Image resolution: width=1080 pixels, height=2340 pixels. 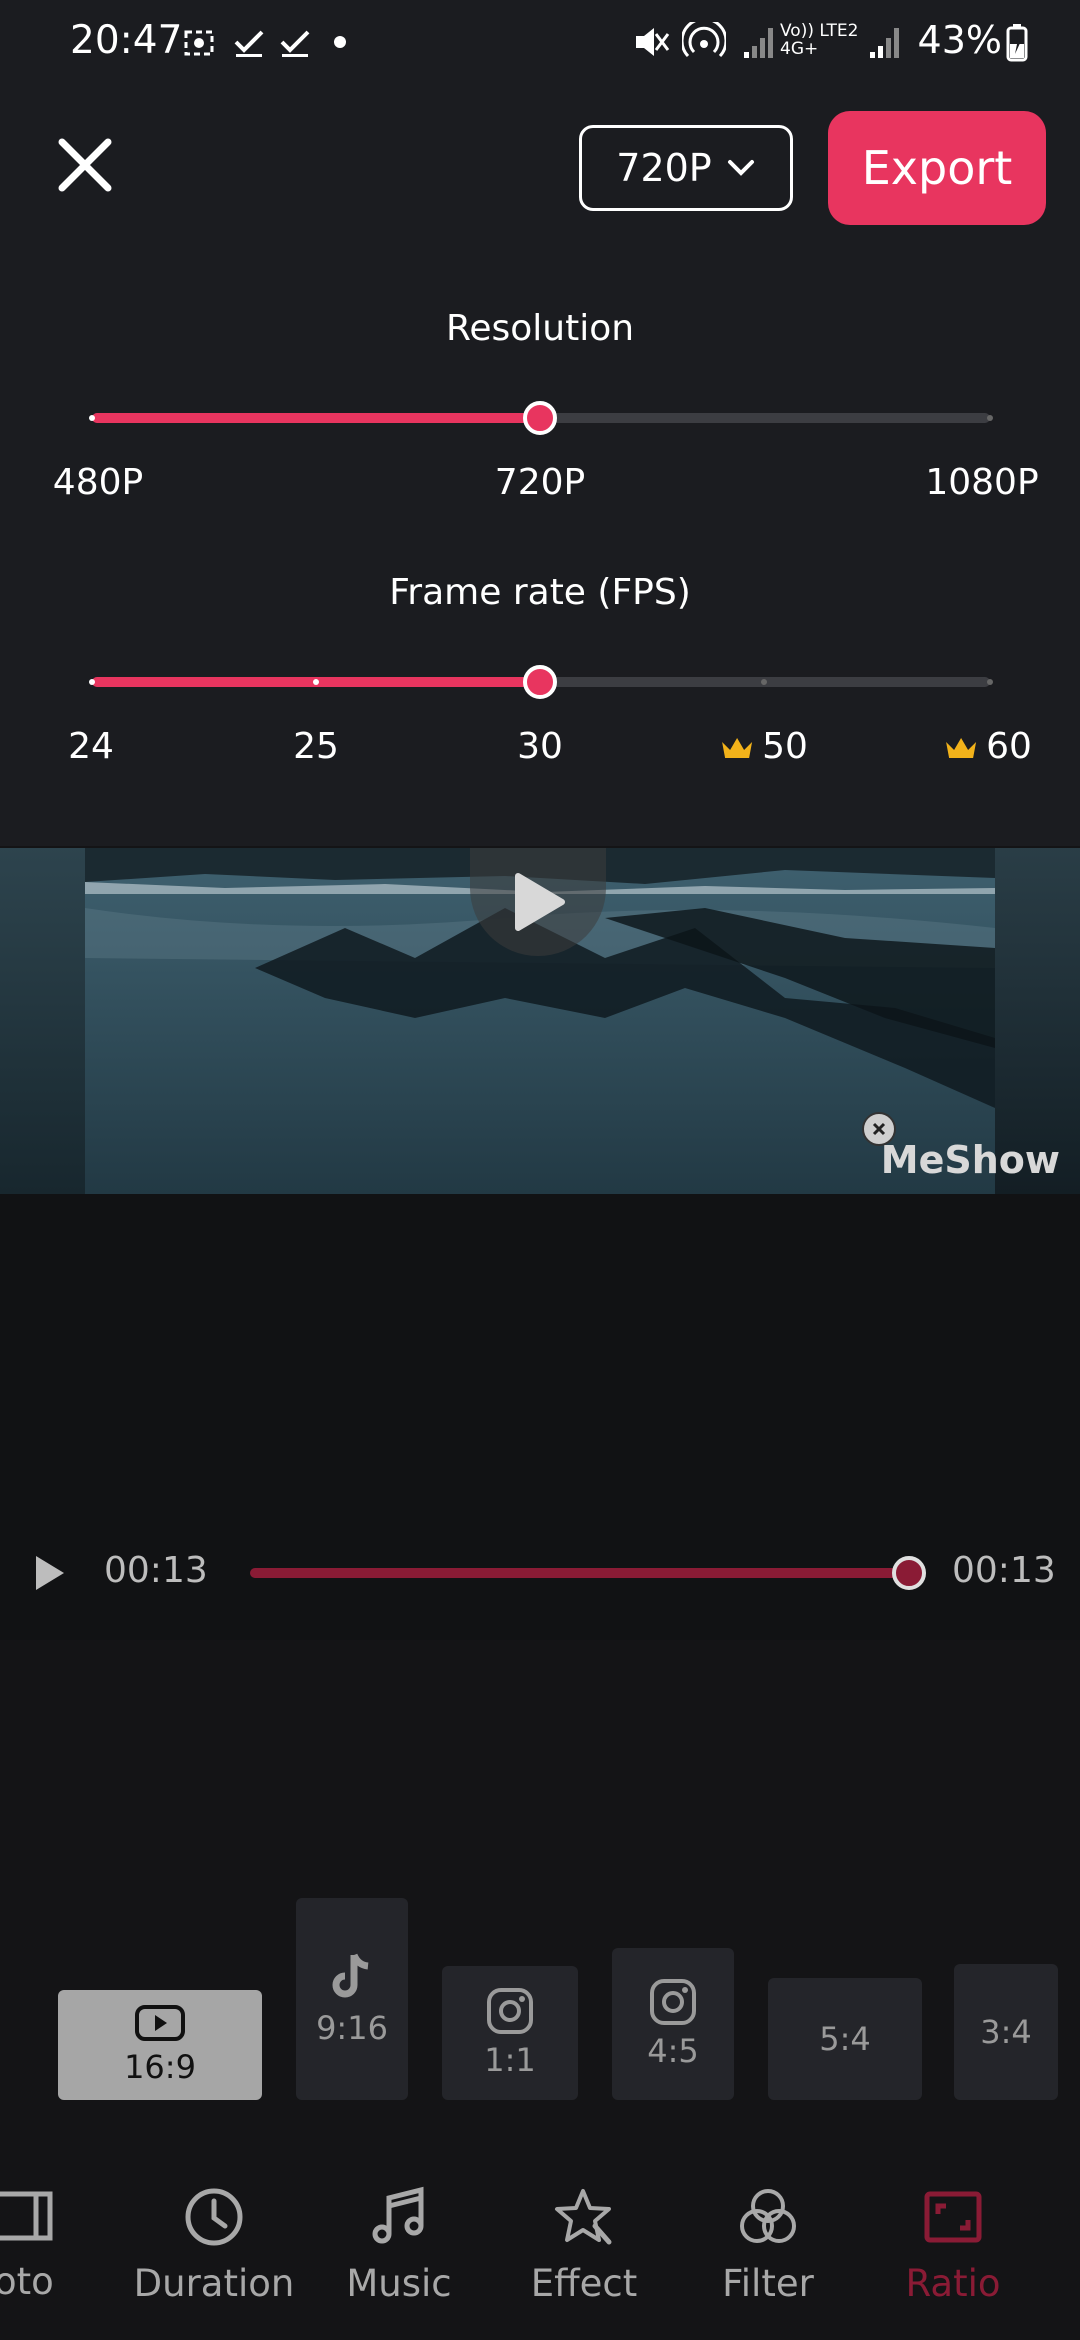 I want to click on resolution-slider-knob, so click(x=540, y=418).